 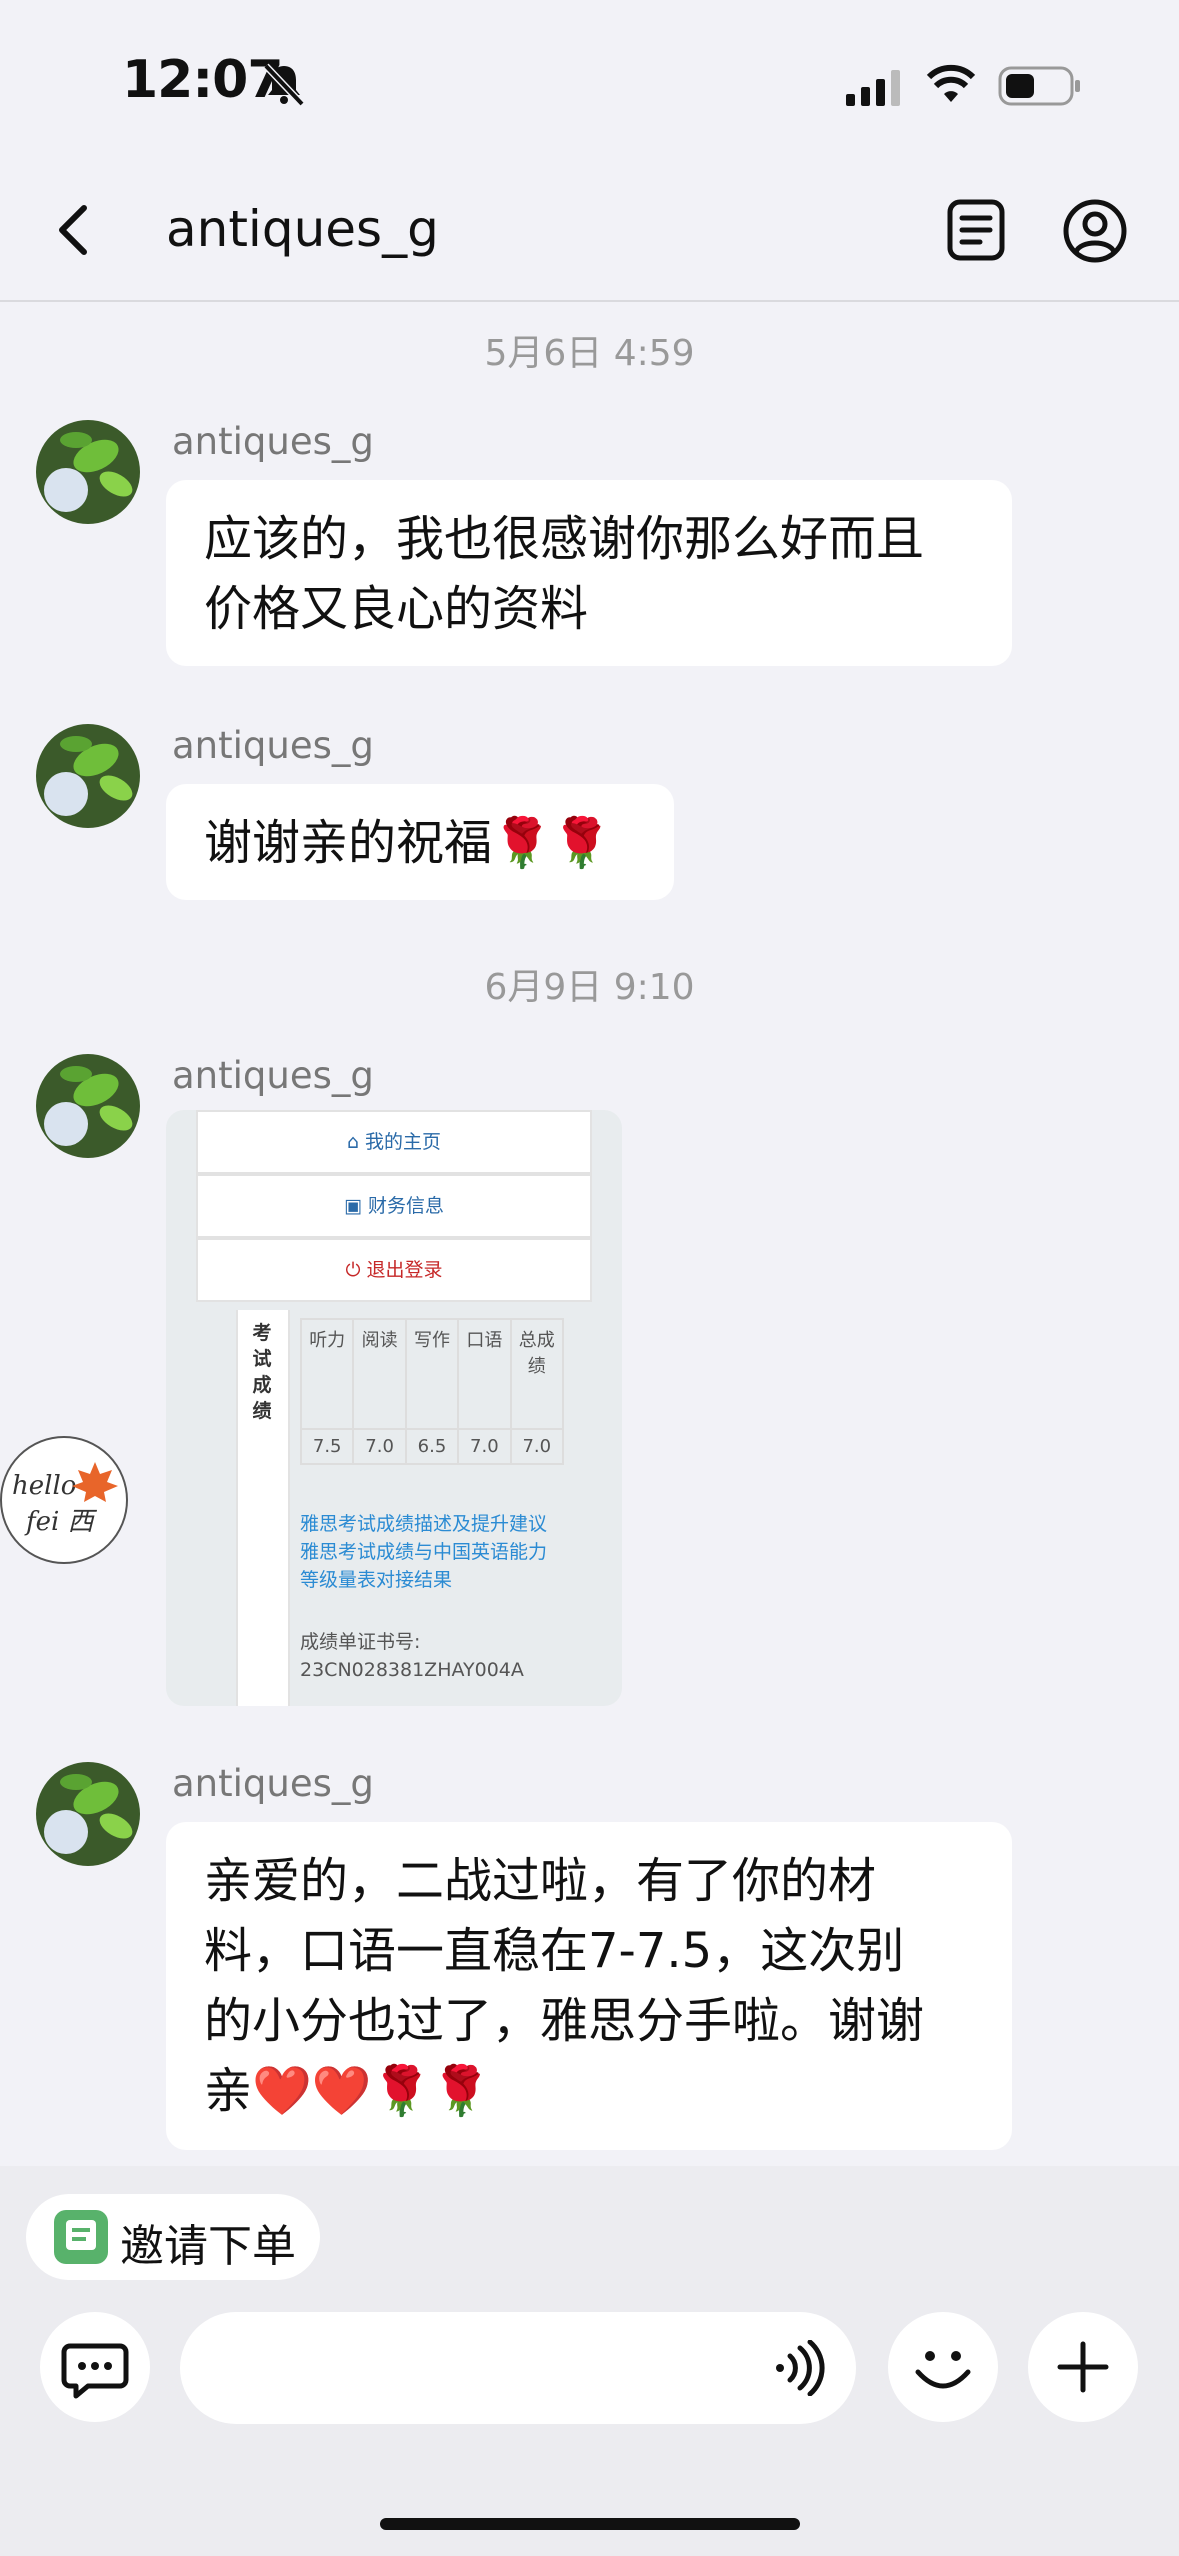 I want to click on plus-icon, so click(x=1083, y=2367).